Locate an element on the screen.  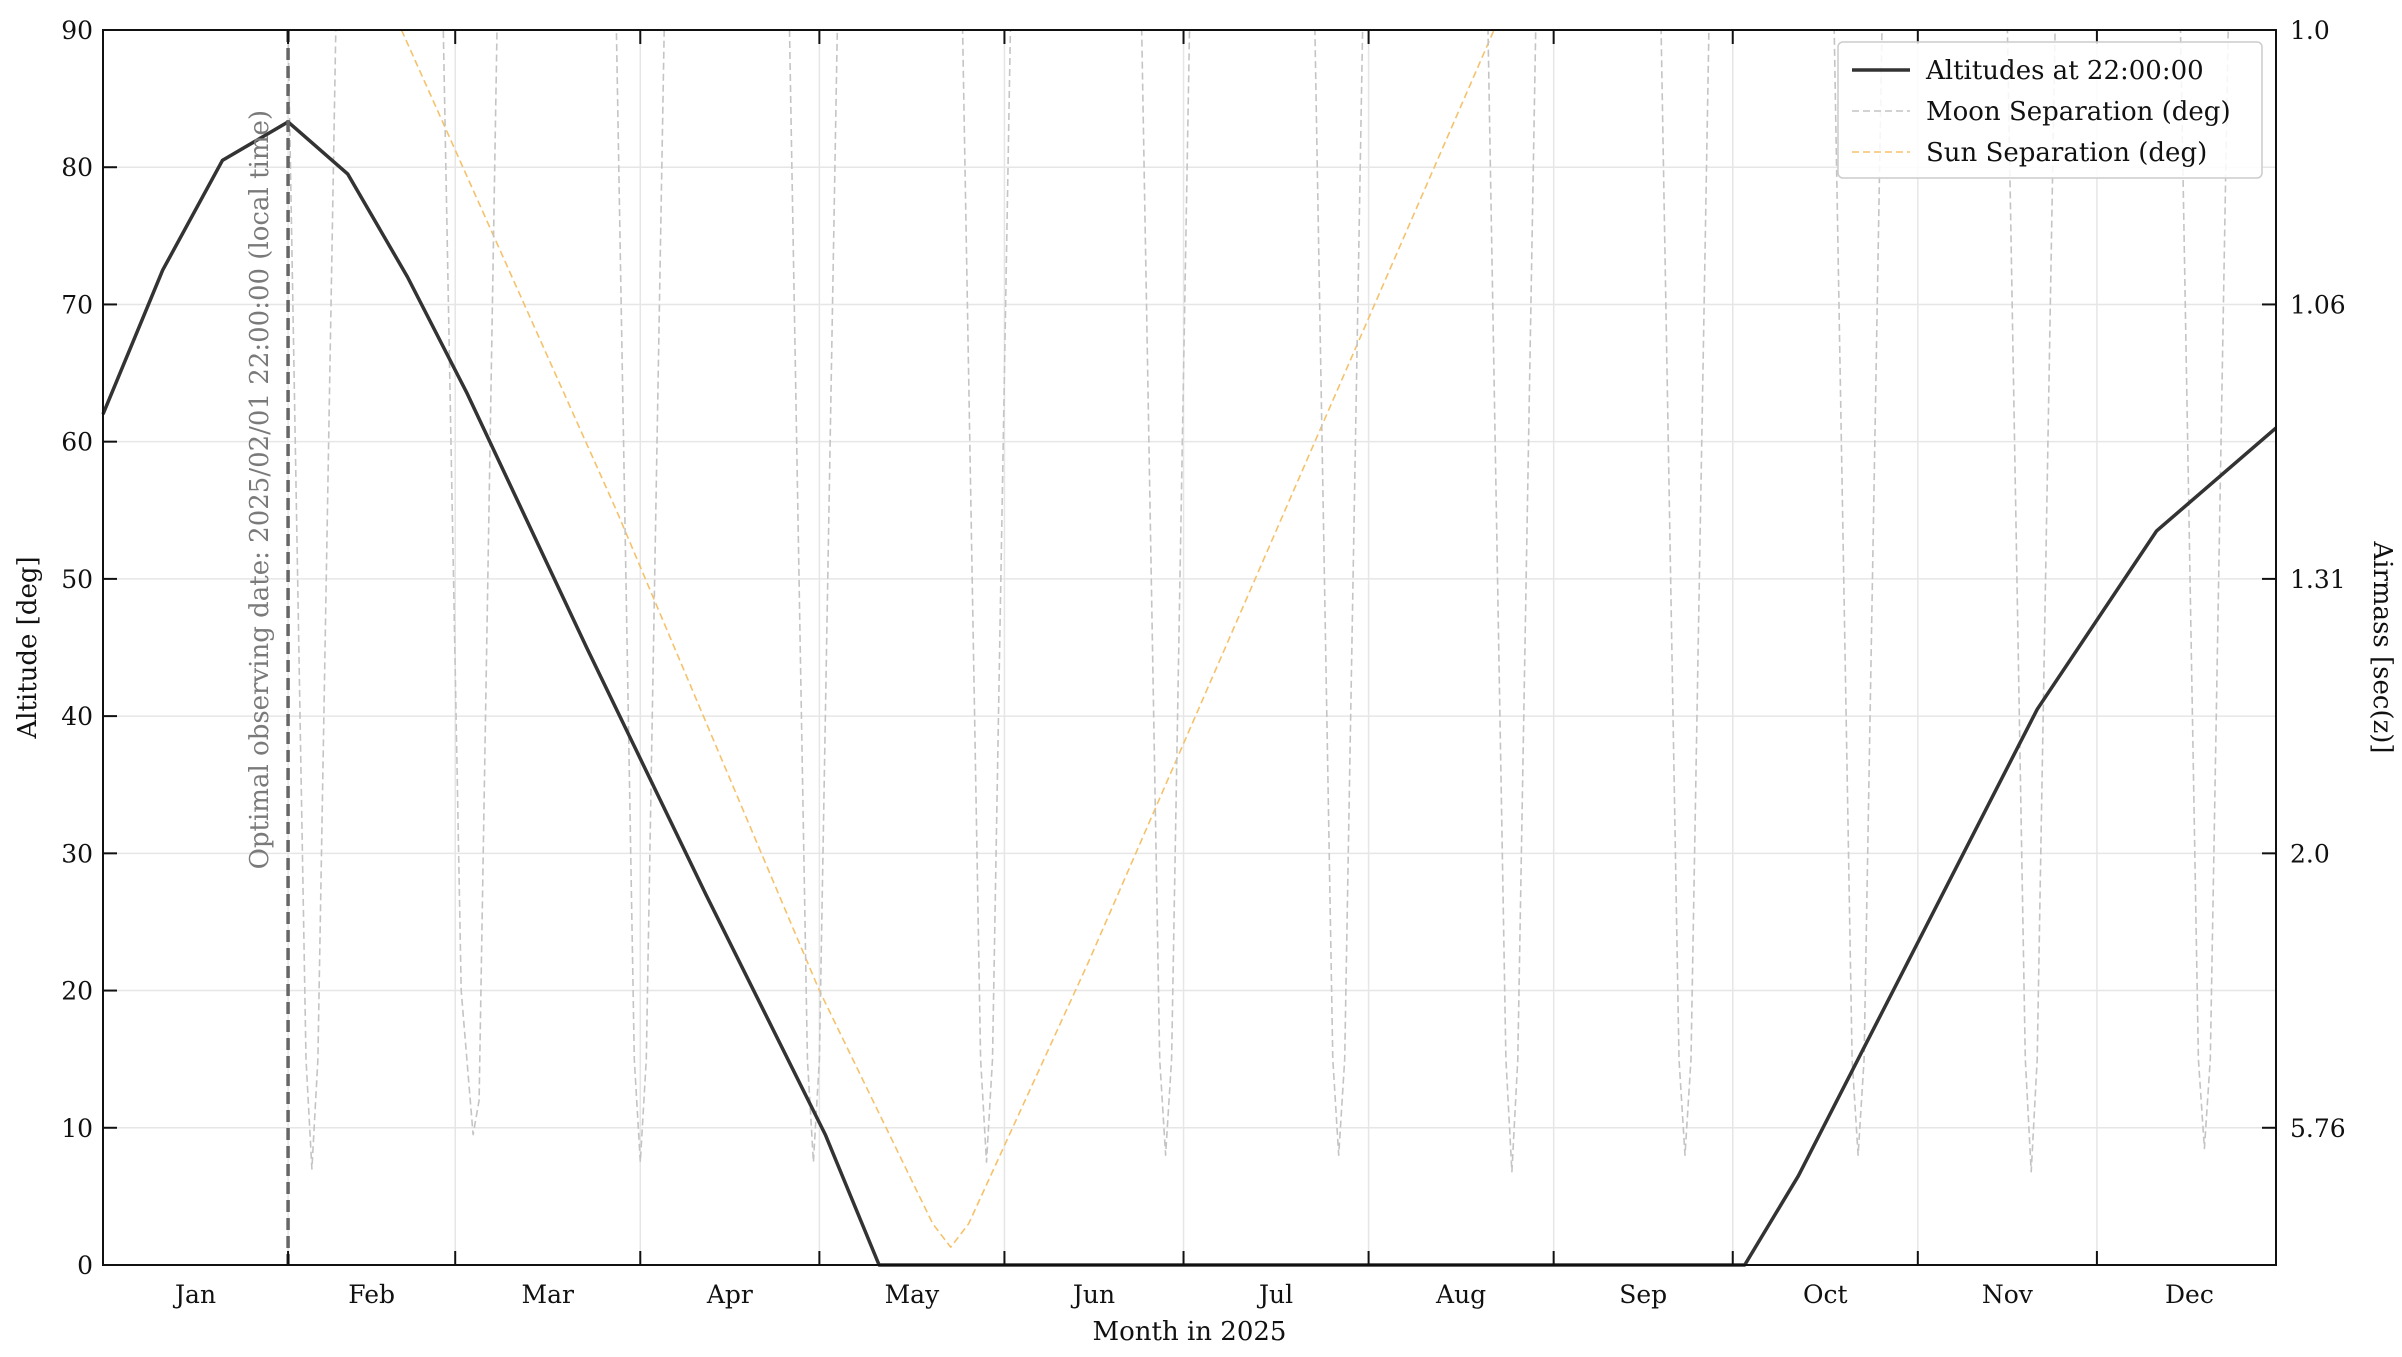
y-tick-label: 90 is located at coordinates (77, 30).